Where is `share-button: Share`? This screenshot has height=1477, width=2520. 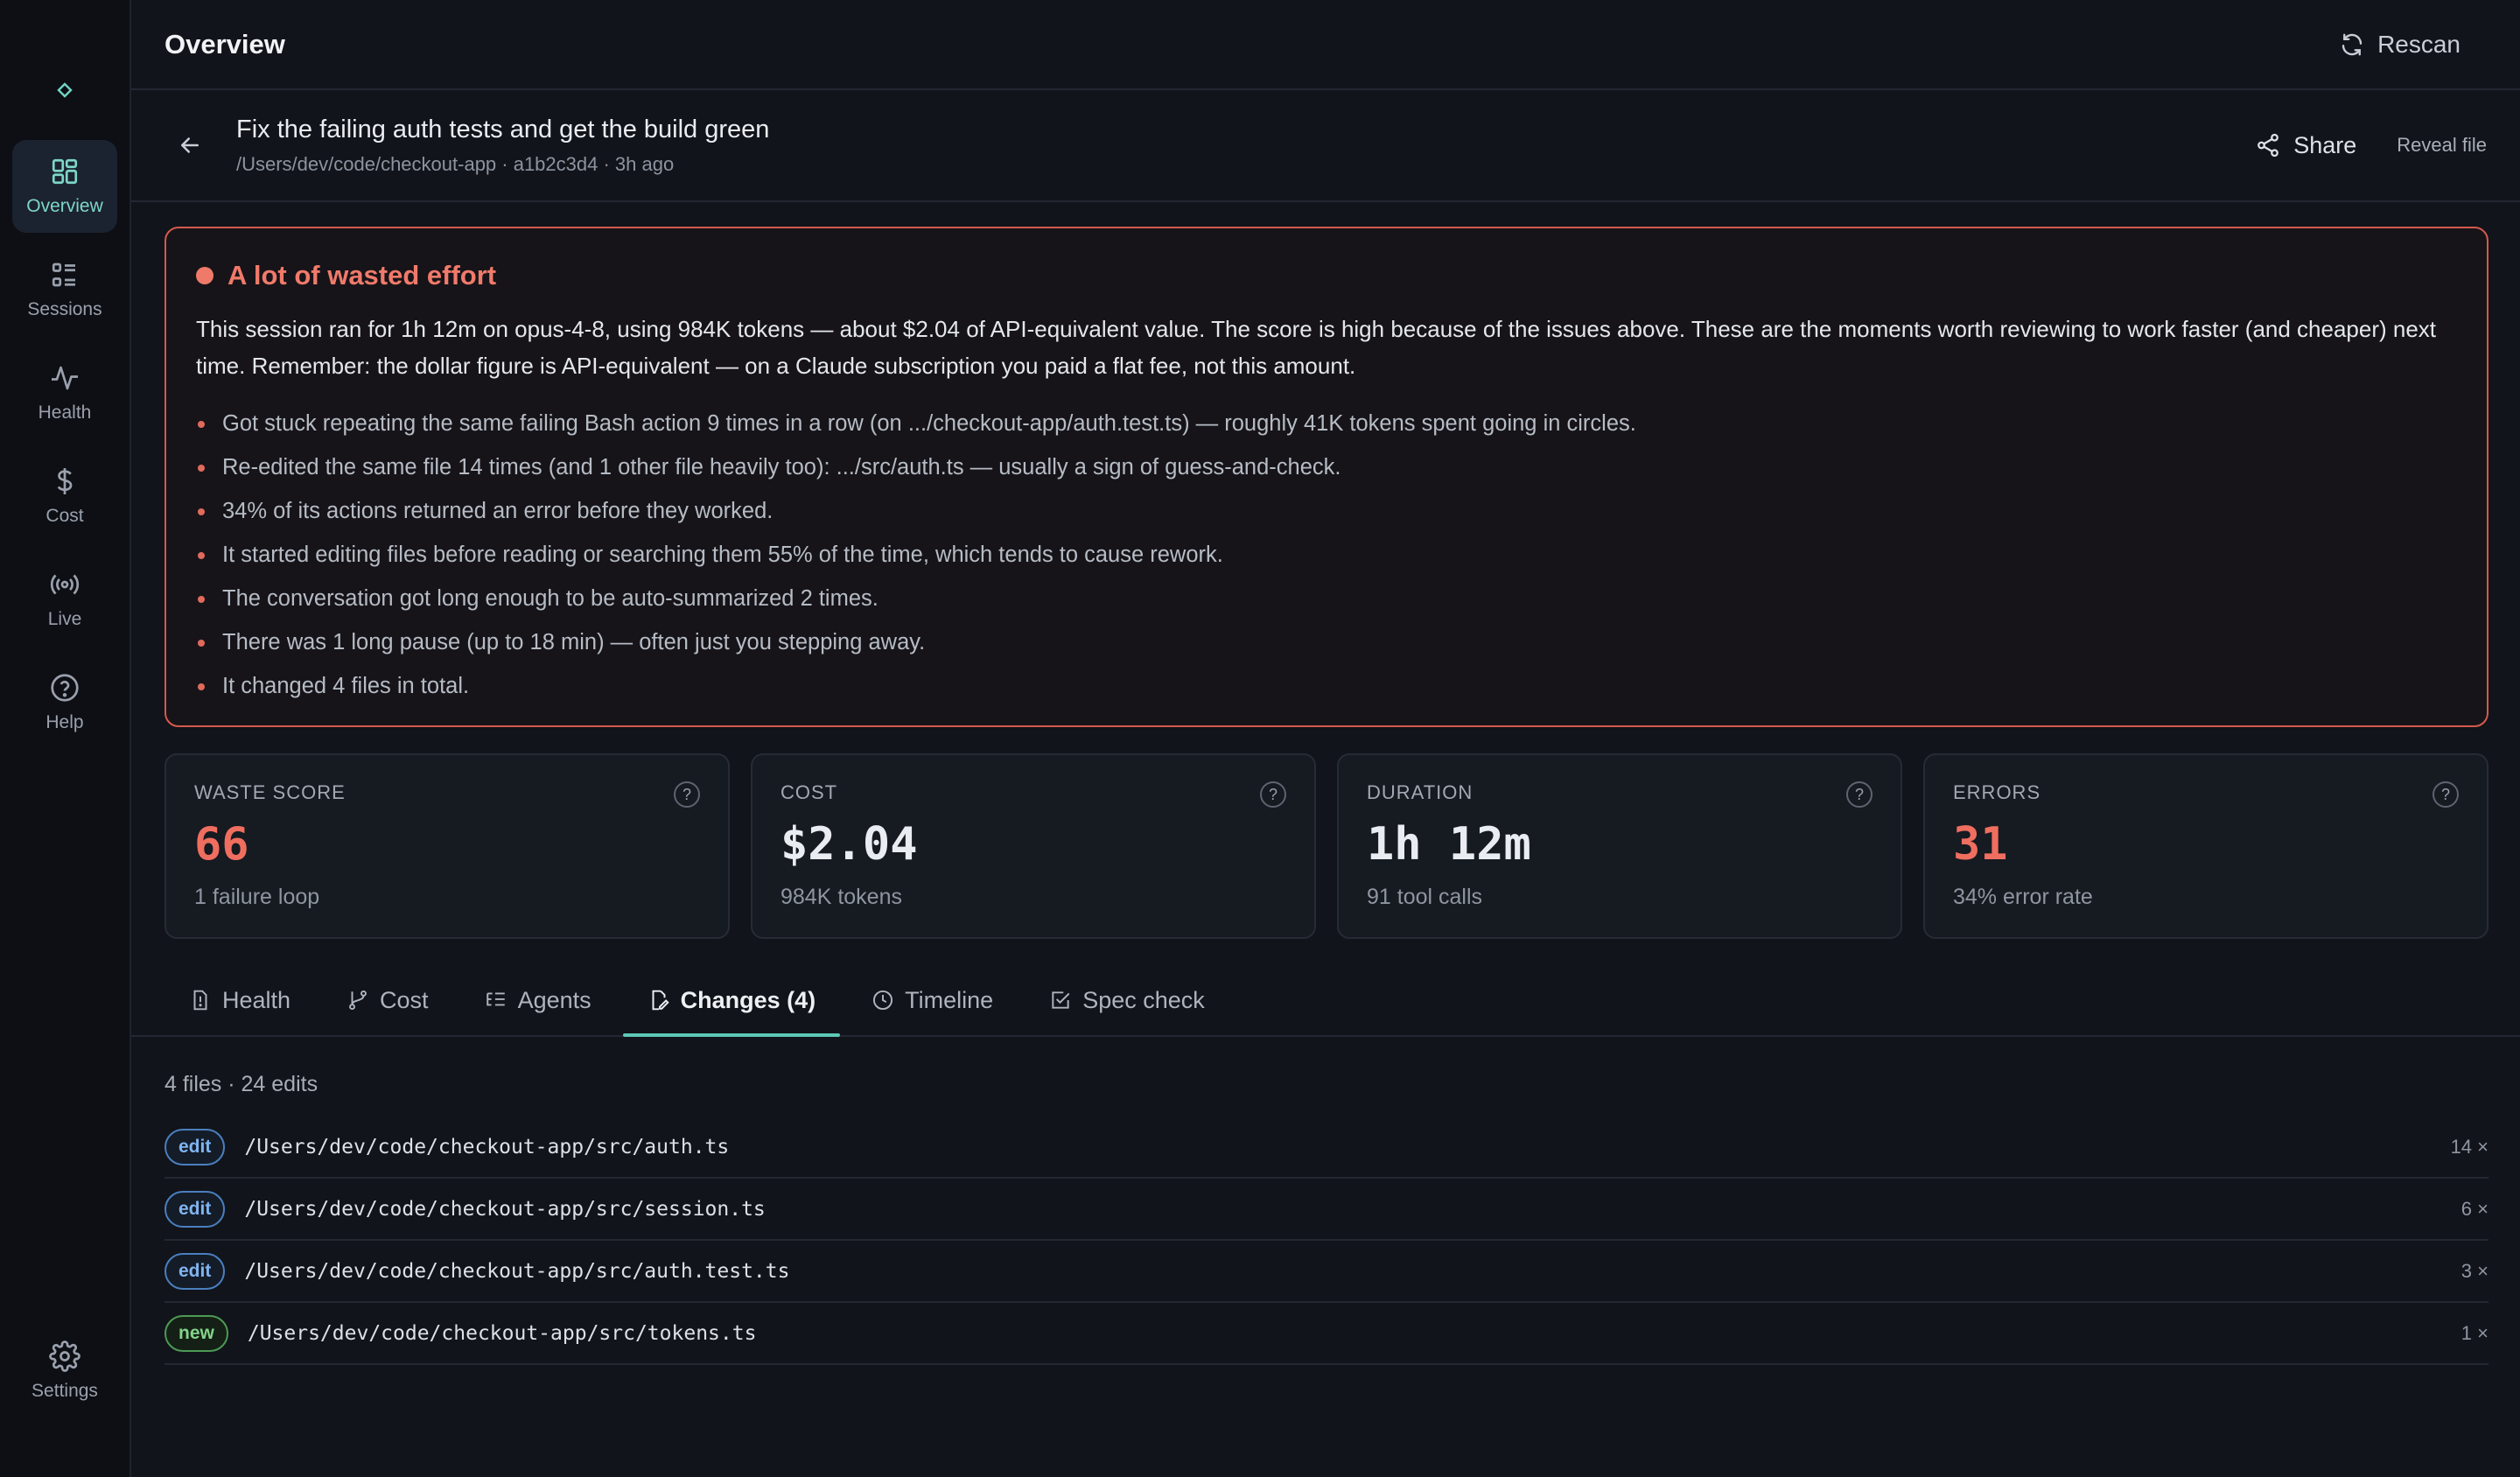 share-button: Share is located at coordinates (2305, 145).